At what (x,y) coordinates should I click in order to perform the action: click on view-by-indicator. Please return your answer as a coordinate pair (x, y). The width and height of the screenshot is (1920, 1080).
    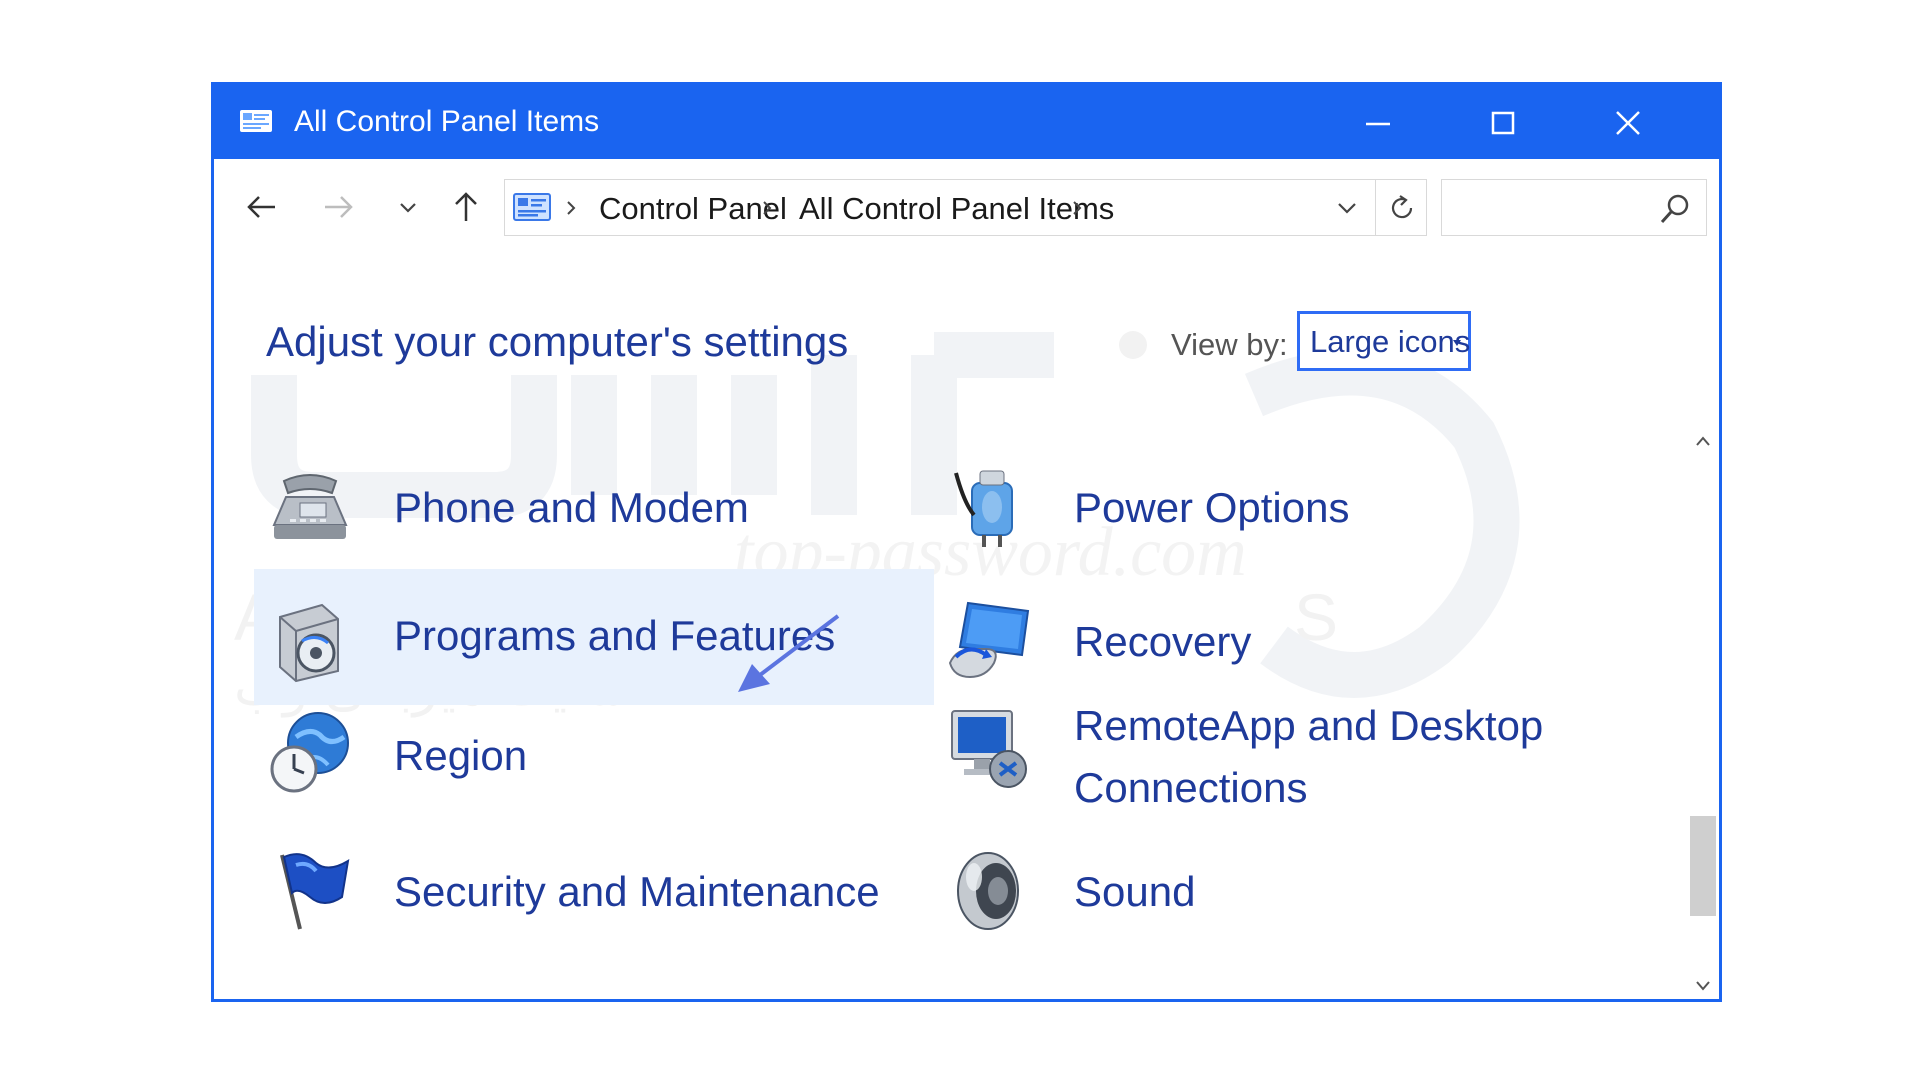
    Looking at the image, I should click on (1133, 345).